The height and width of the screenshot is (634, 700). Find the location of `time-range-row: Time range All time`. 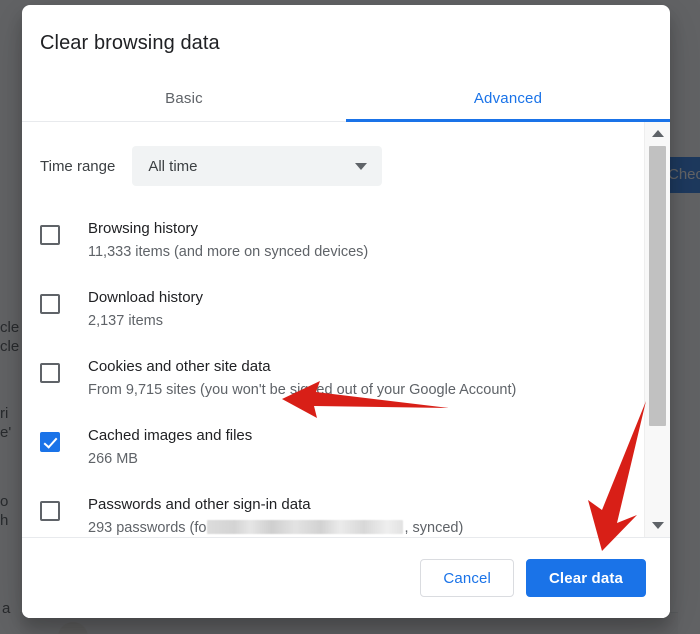

time-range-row: Time range All time is located at coordinates (333, 154).